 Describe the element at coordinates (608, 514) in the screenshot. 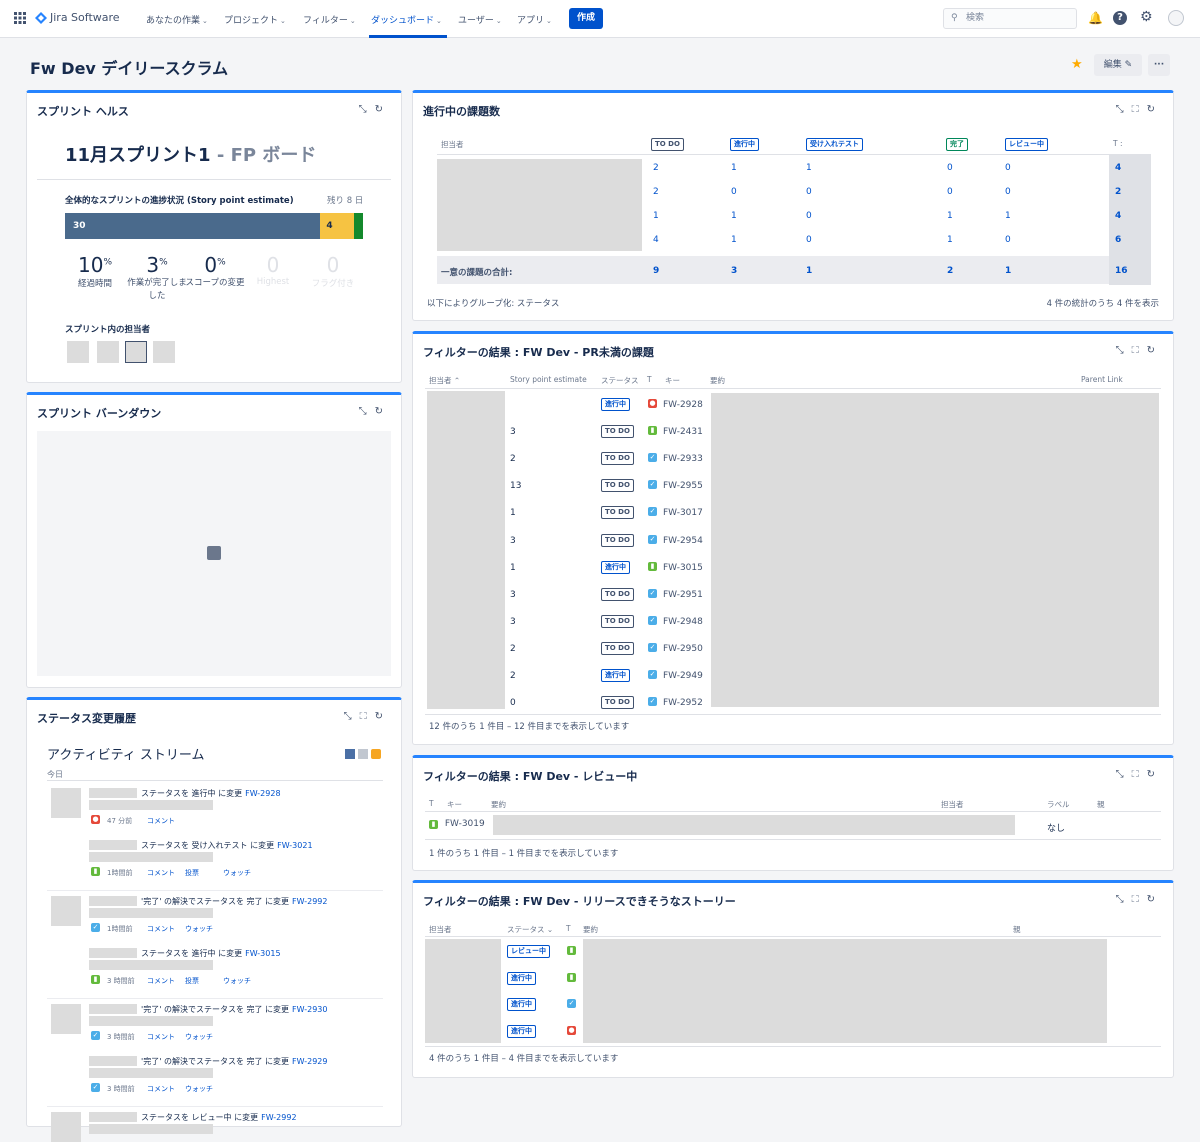

I see `table-row: 1 TO DO ✓ FW-3017` at that location.